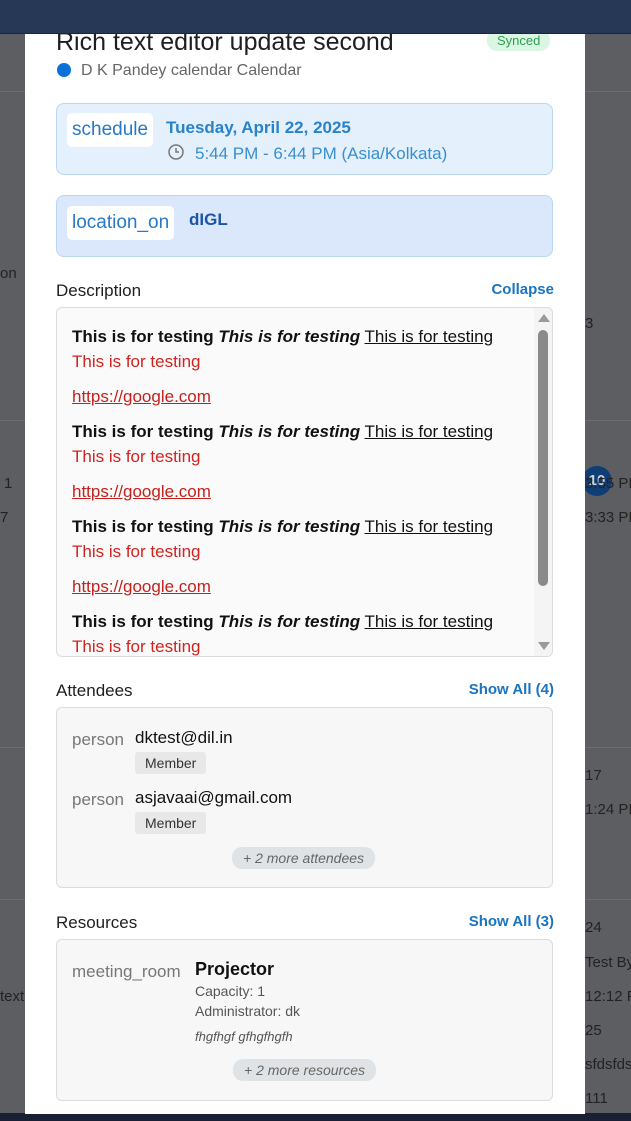 This screenshot has height=1121, width=631. I want to click on bg-text: 1, so click(8, 483).